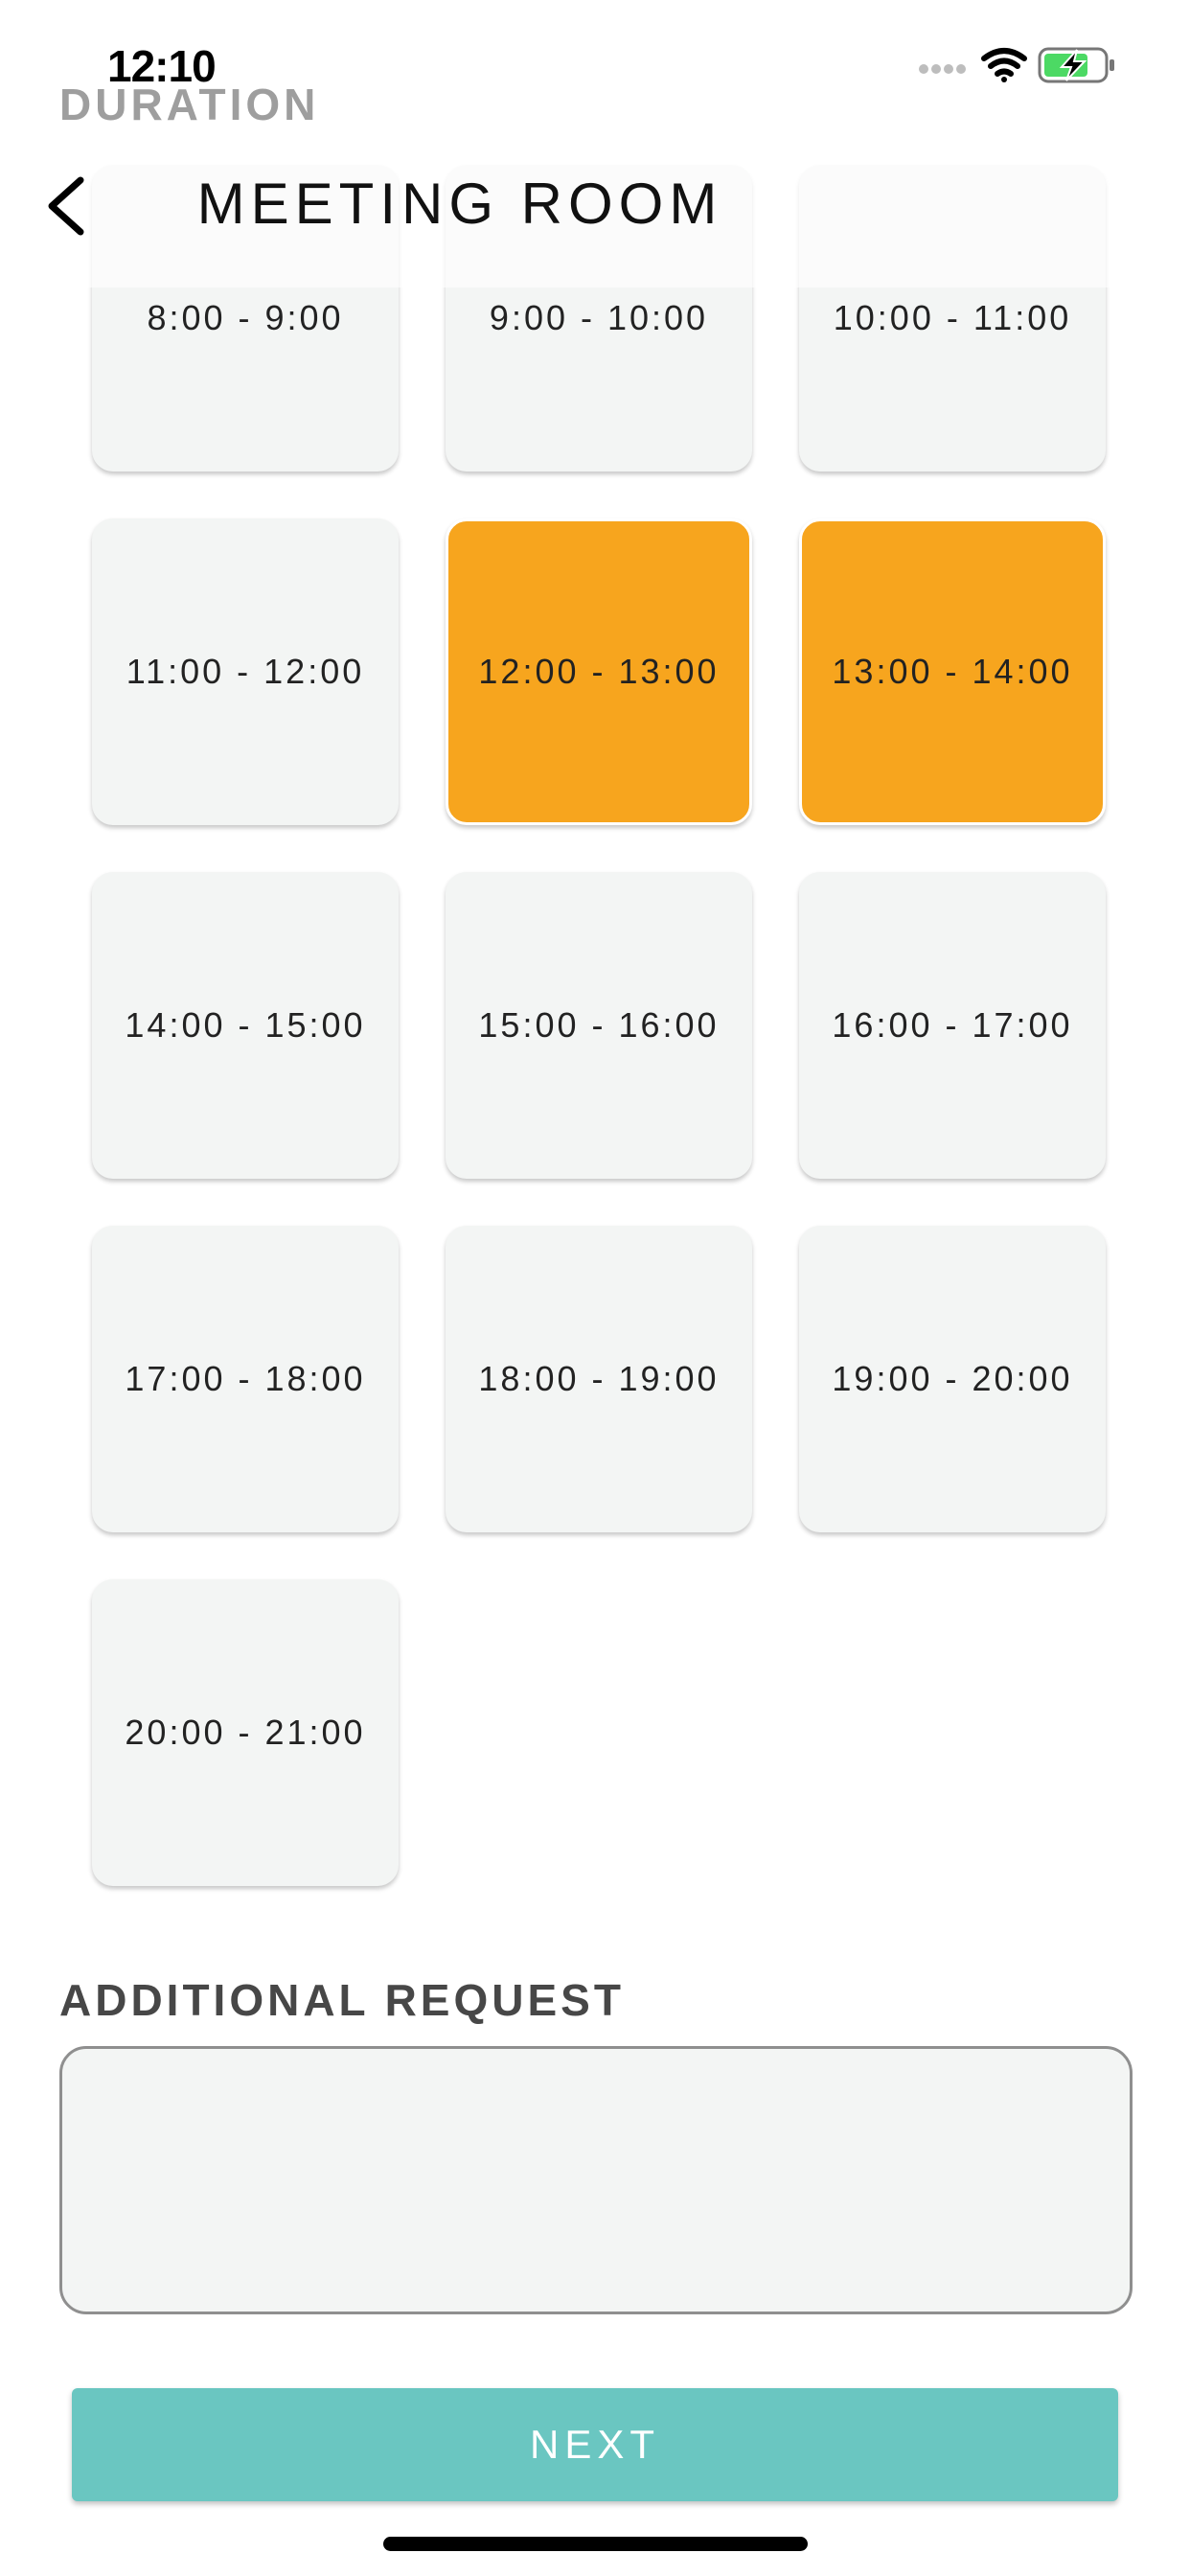  I want to click on status-icons, so click(1026, 65).